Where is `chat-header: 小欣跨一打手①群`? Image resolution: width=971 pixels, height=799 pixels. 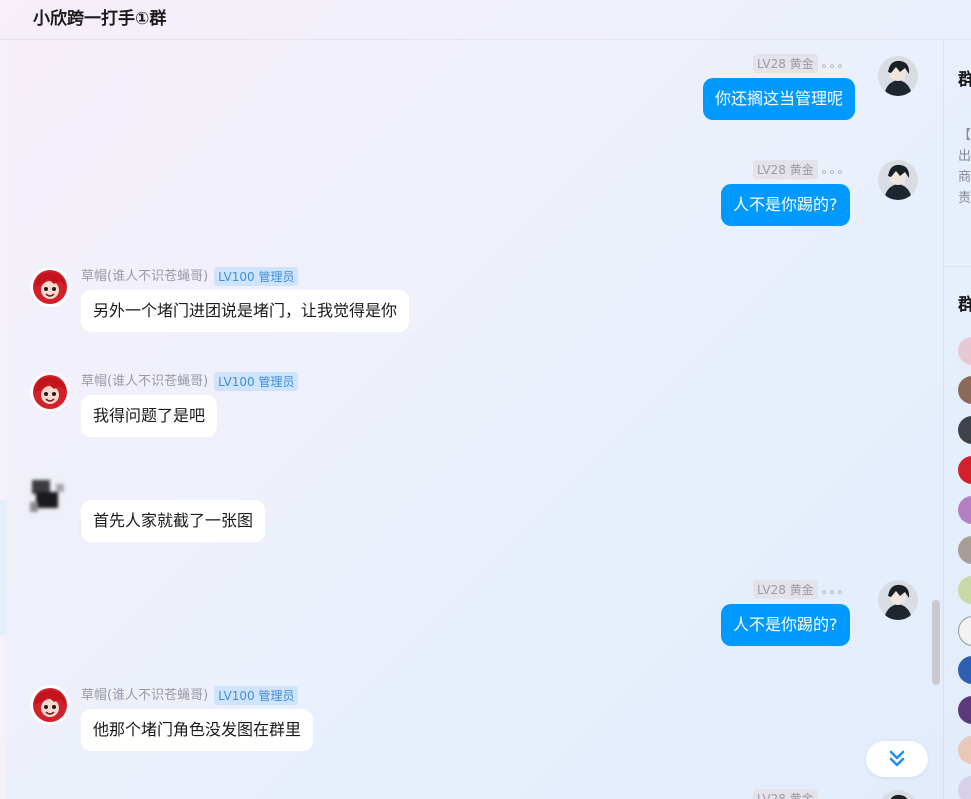
chat-header: 小欣跨一打手①群 is located at coordinates (485, 20).